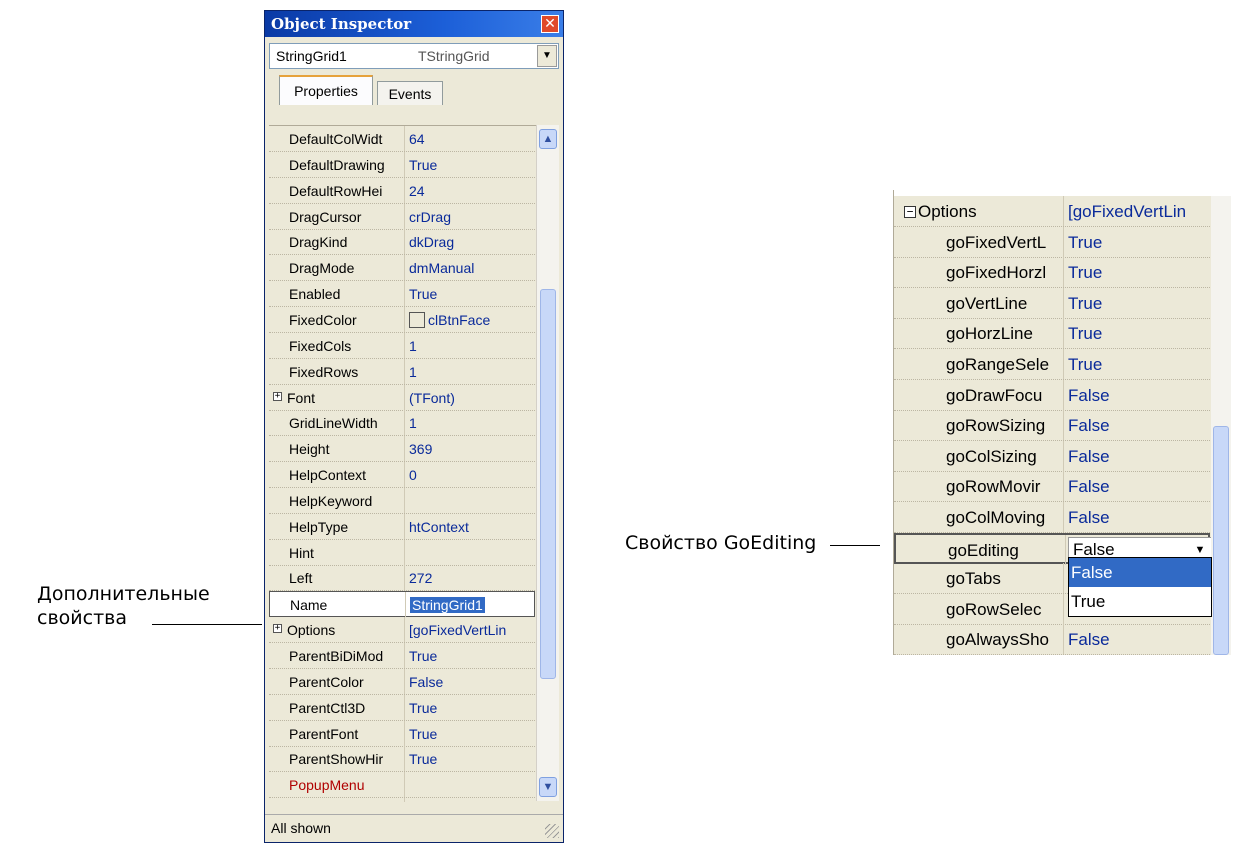  Describe the element at coordinates (472, 139) in the screenshot. I see `property-value: 64` at that location.